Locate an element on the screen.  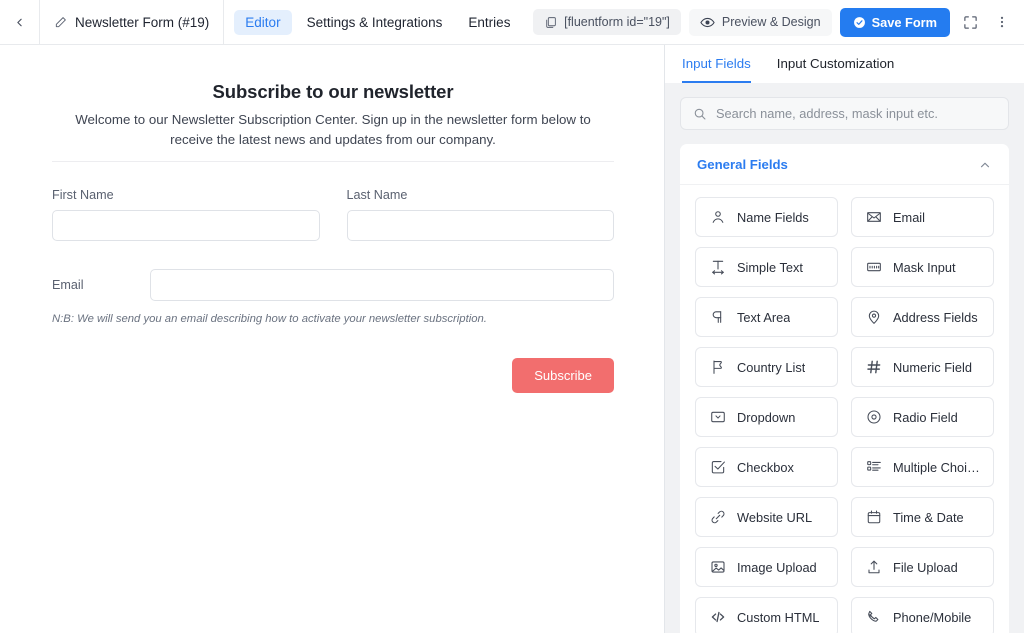
tab-editor: Editor is located at coordinates (263, 22).